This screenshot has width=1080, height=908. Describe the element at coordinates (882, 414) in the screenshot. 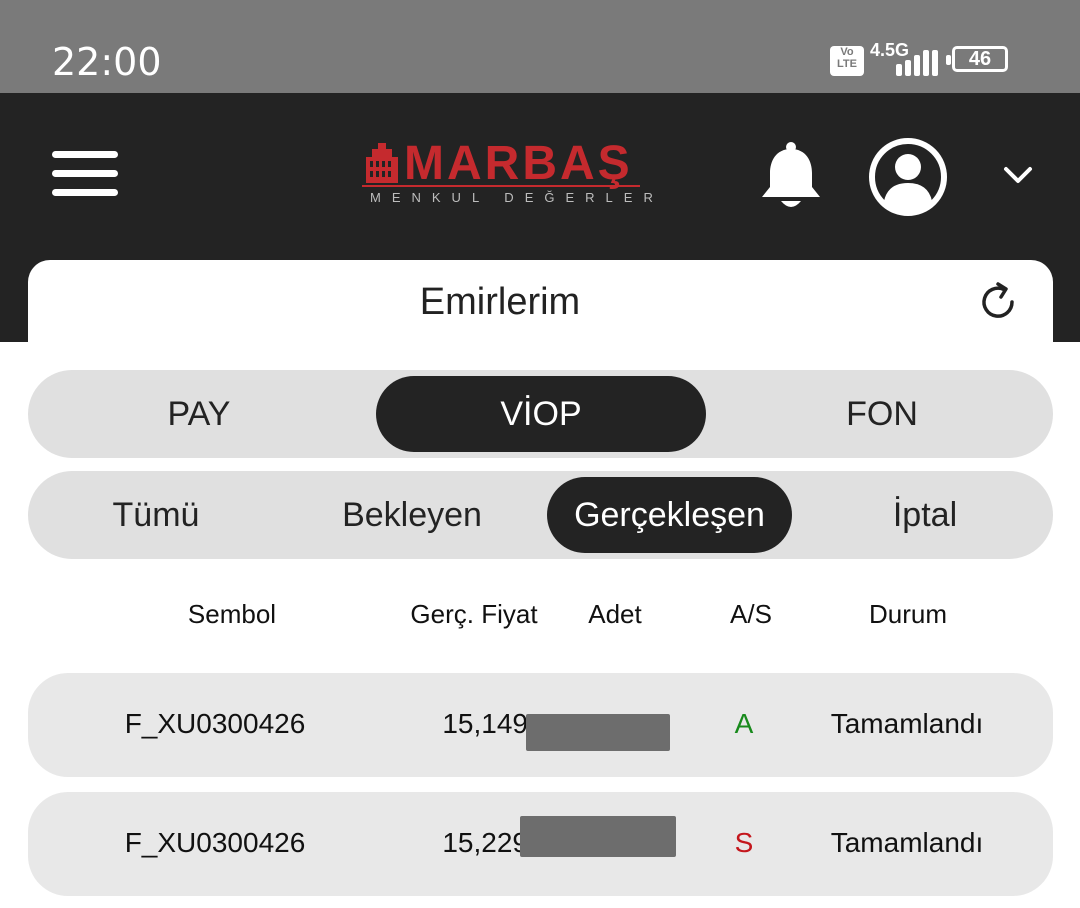

I see `tab-fon: FON` at that location.